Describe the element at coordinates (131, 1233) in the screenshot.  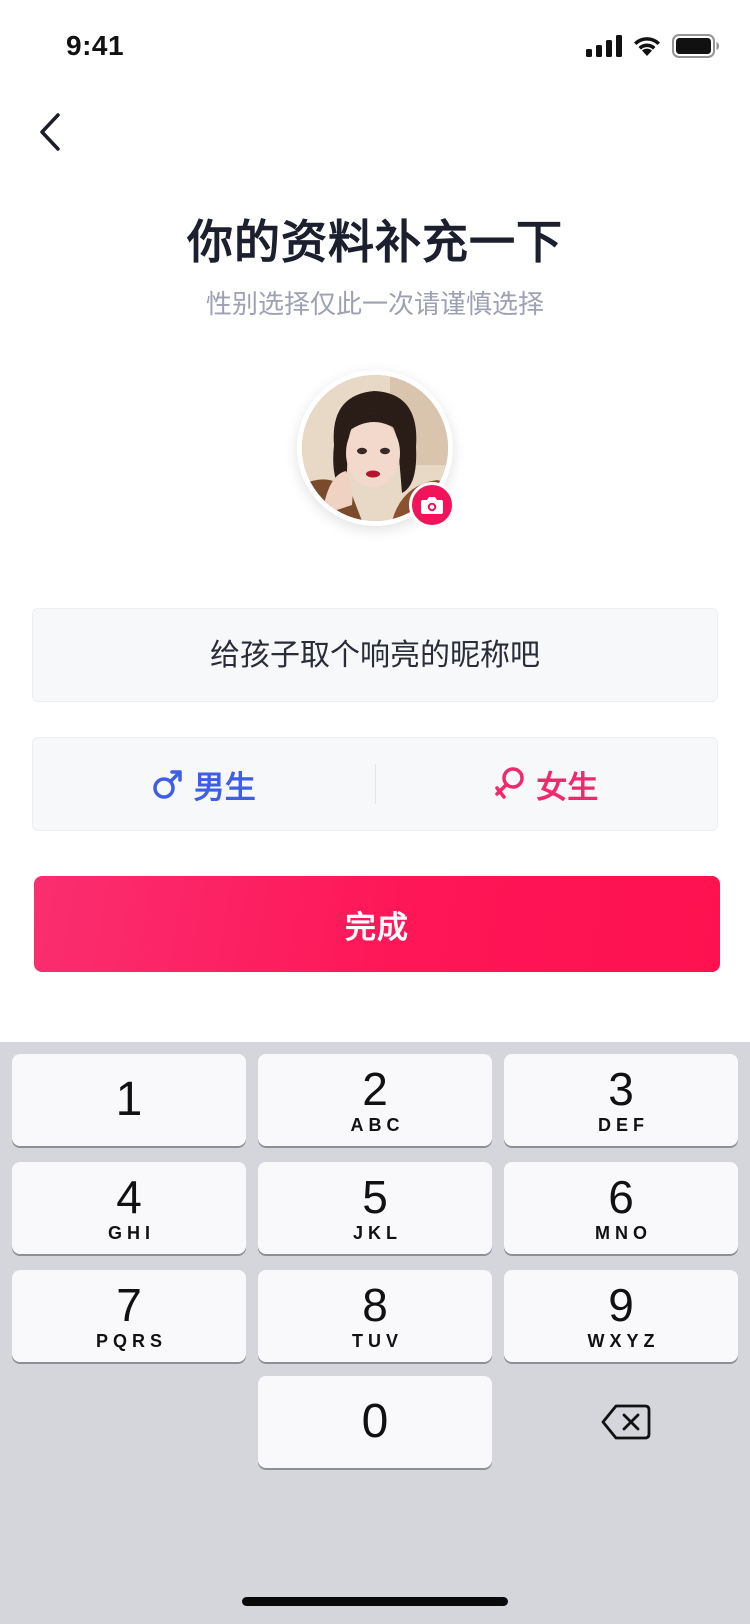
I see `key-letters: GHI` at that location.